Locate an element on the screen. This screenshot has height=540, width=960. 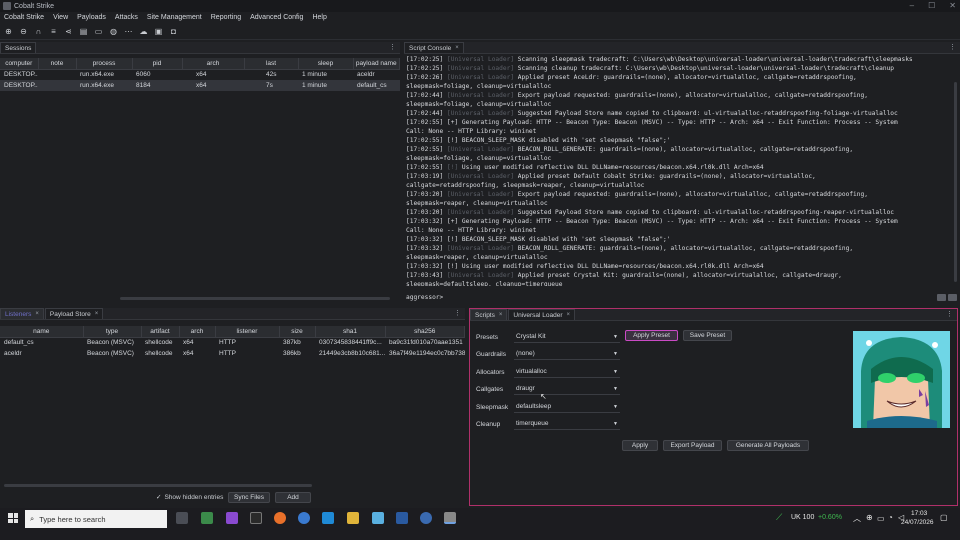
generate-all-payloads-button: Generate All Payloads is located at coordinates (768, 445).